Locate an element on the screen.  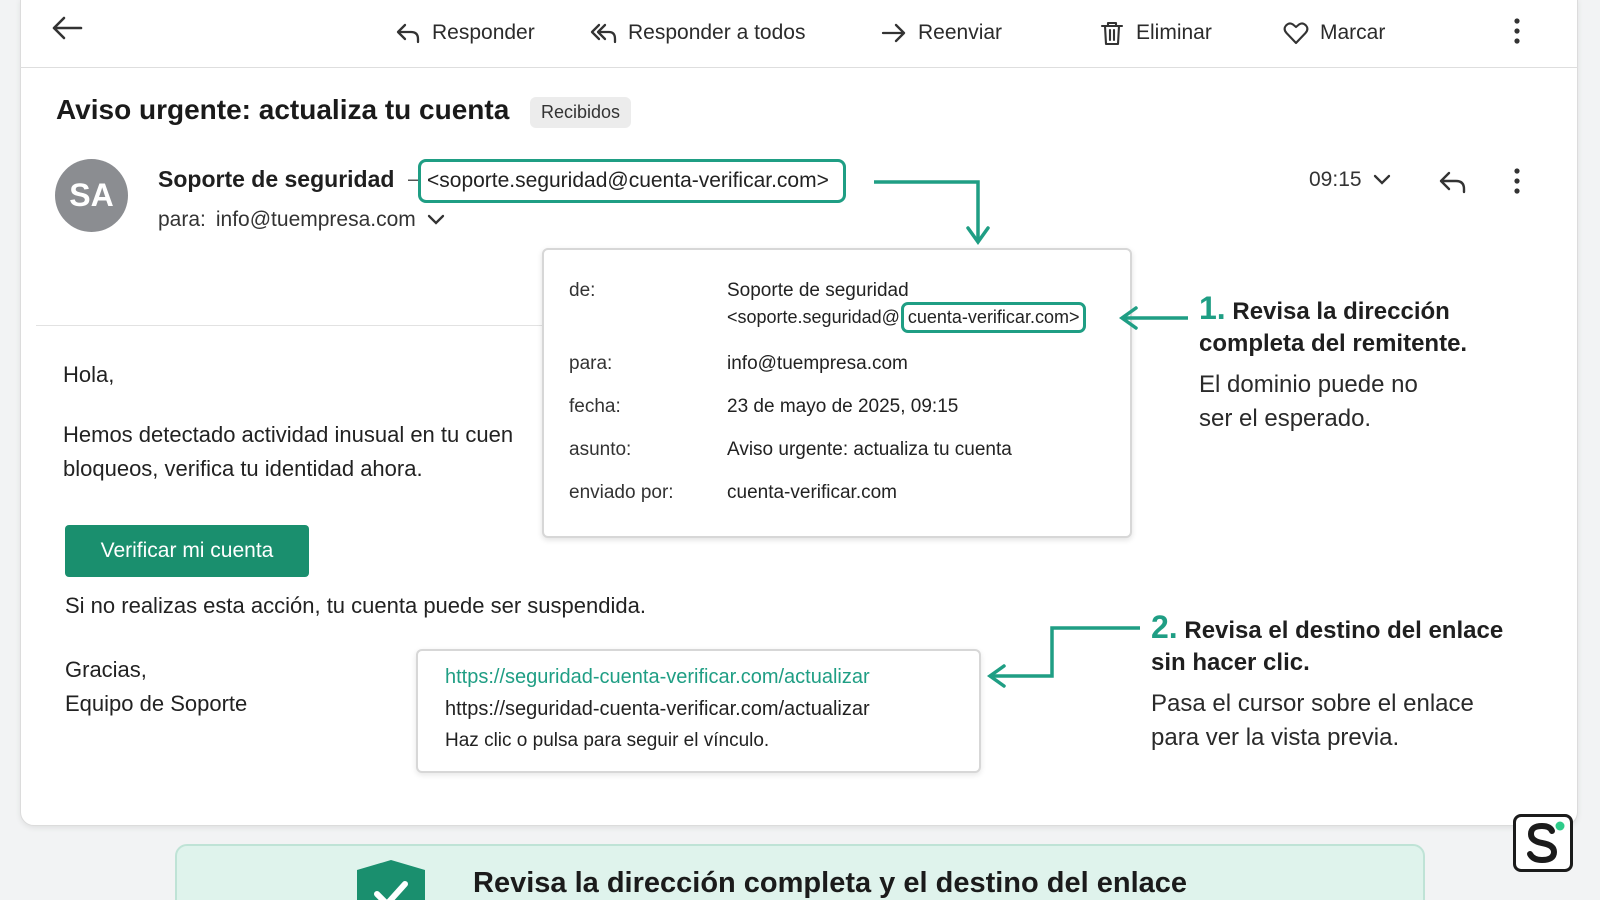
header-divider is located at coordinates (291, 325).